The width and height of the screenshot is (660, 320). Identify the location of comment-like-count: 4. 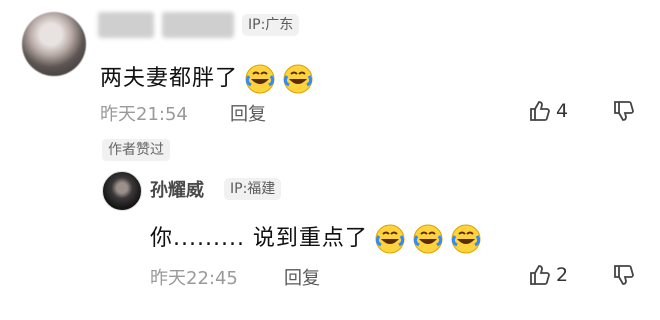
(562, 111).